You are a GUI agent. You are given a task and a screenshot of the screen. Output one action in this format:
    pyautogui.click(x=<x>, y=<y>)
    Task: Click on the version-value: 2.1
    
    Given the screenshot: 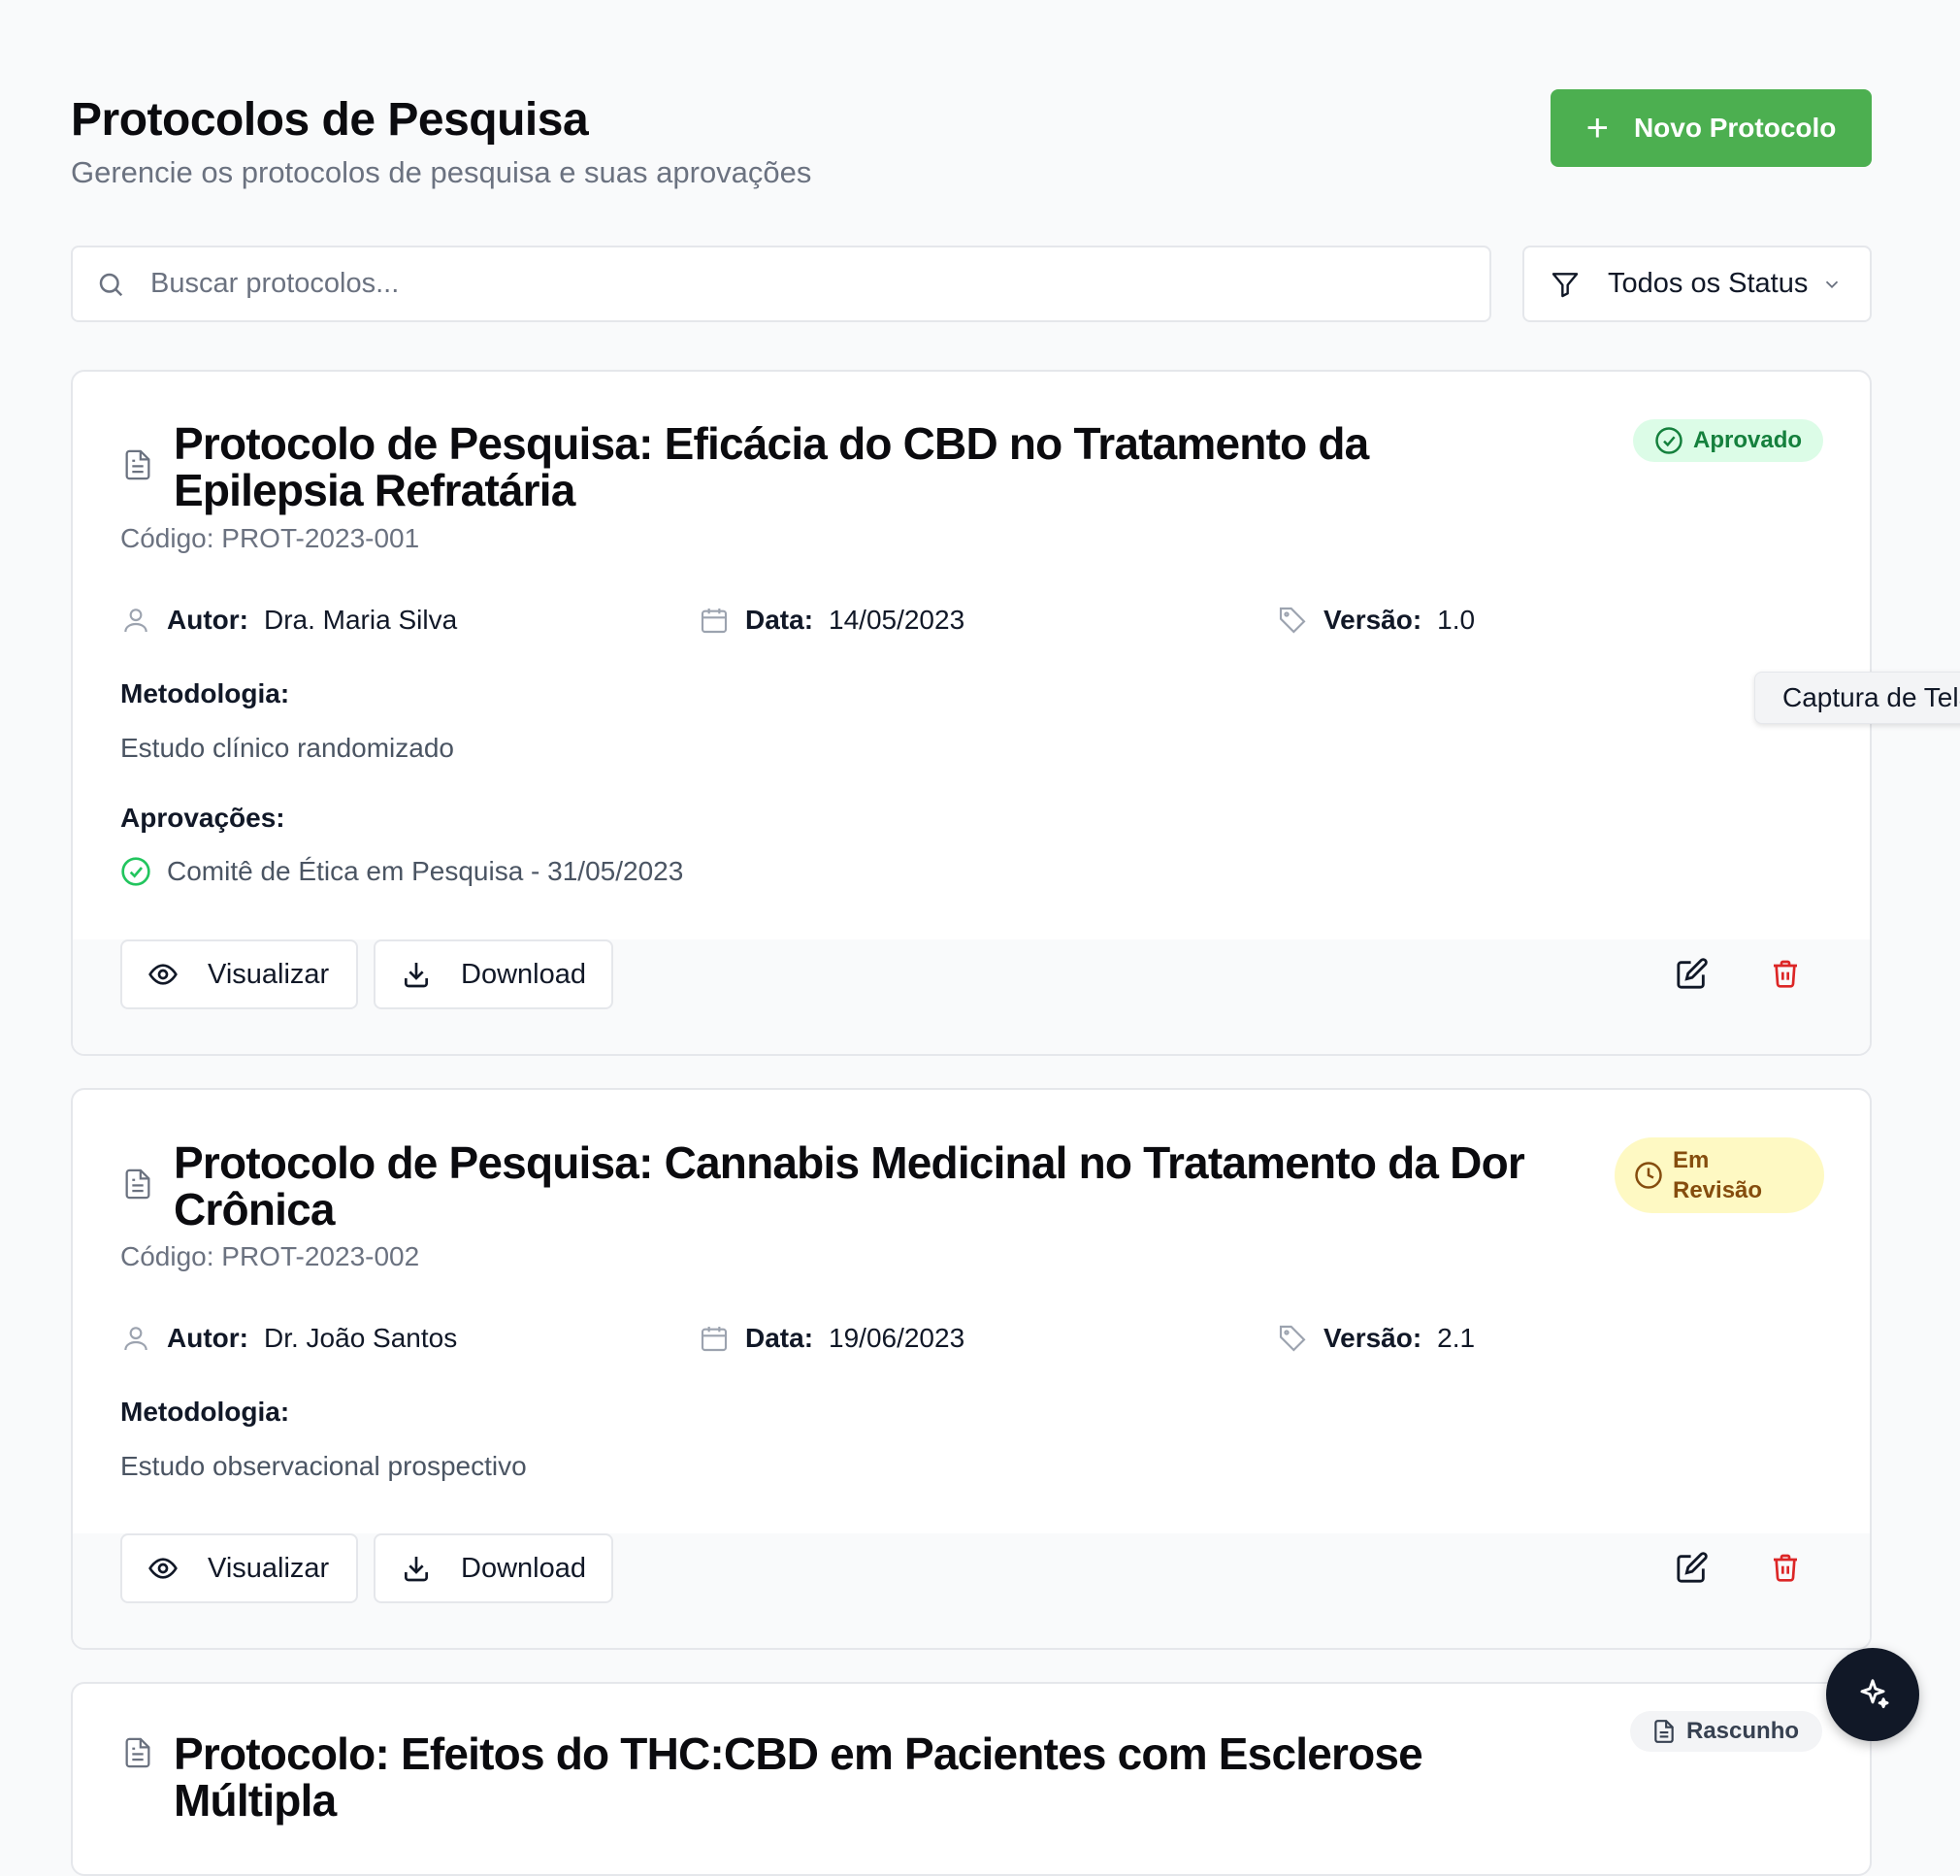 What is the action you would take?
    pyautogui.click(x=1456, y=1338)
    